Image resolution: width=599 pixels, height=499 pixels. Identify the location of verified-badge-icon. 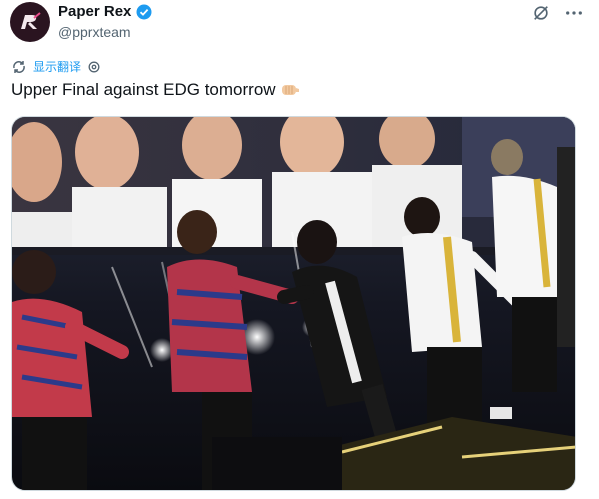
(144, 11).